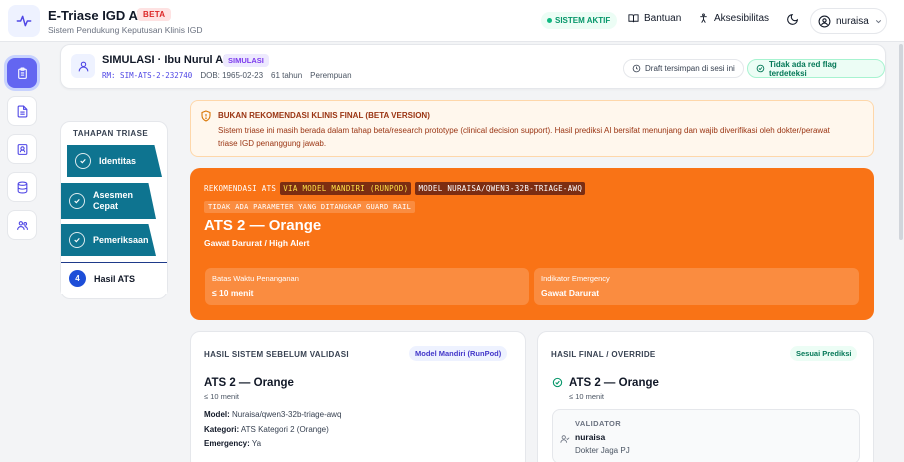 This screenshot has height=462, width=904. What do you see at coordinates (256, 443) in the screenshot?
I see `emergency-value: Ya` at bounding box center [256, 443].